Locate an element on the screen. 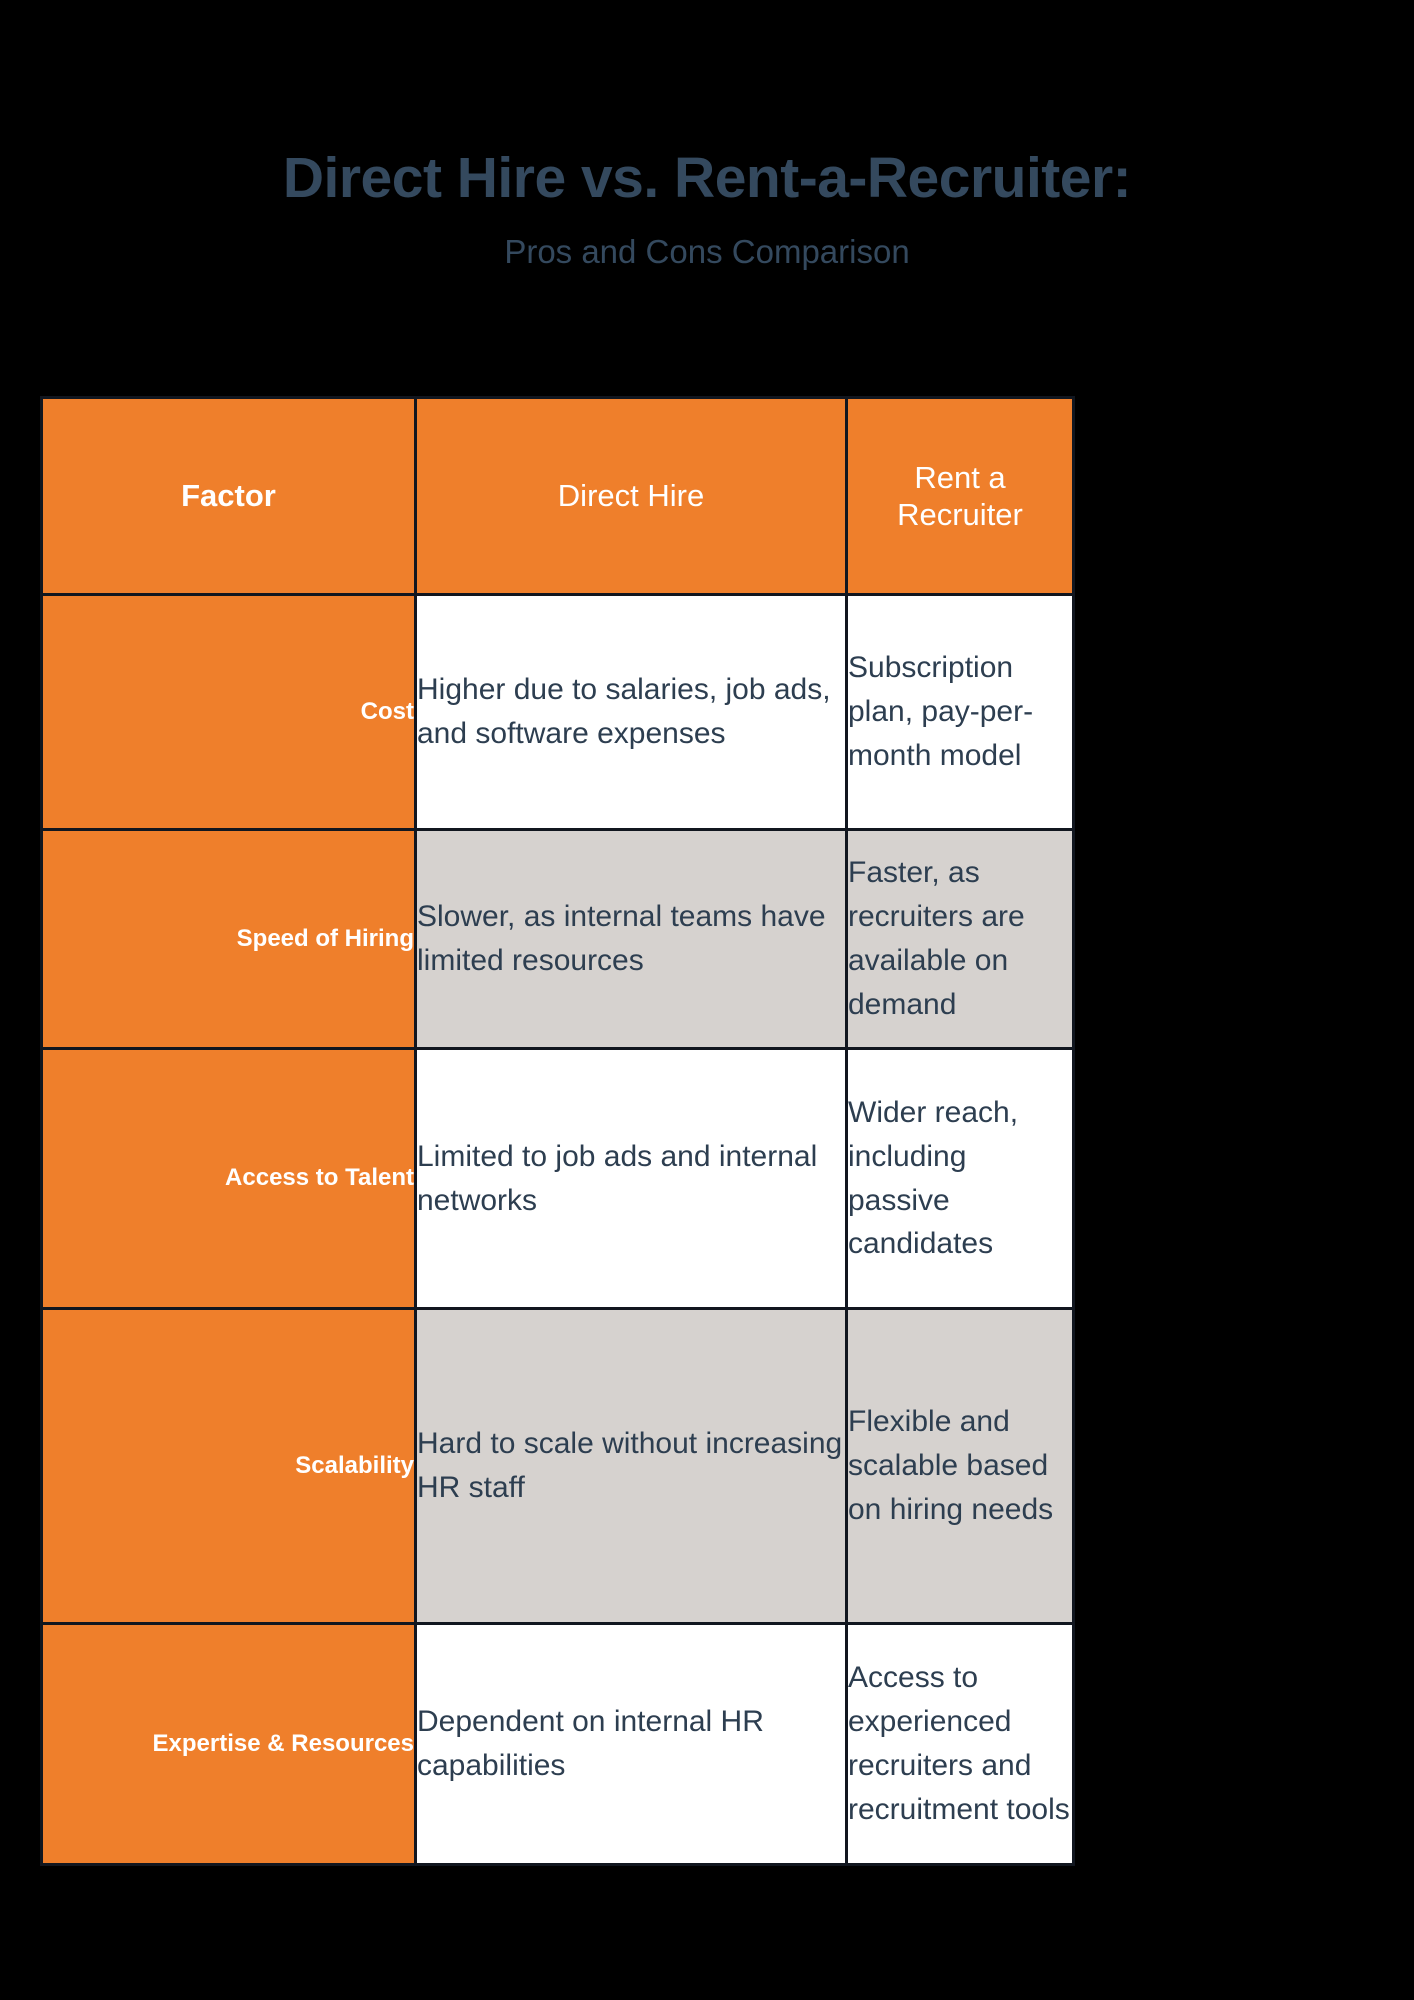 The width and height of the screenshot is (1414, 2000). page-title: Direct Hire vs. Rent-a-Recruiter: is located at coordinates (707, 178).